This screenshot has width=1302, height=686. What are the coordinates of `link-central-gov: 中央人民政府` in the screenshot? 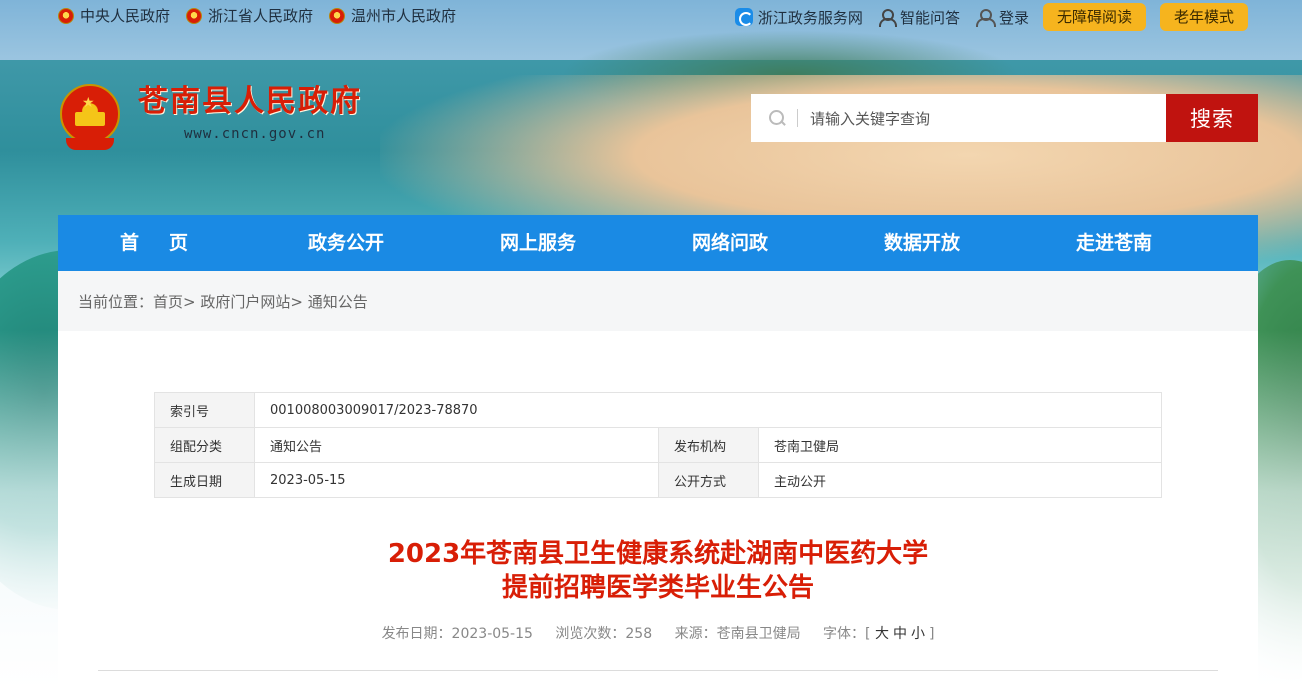 It's located at (114, 15).